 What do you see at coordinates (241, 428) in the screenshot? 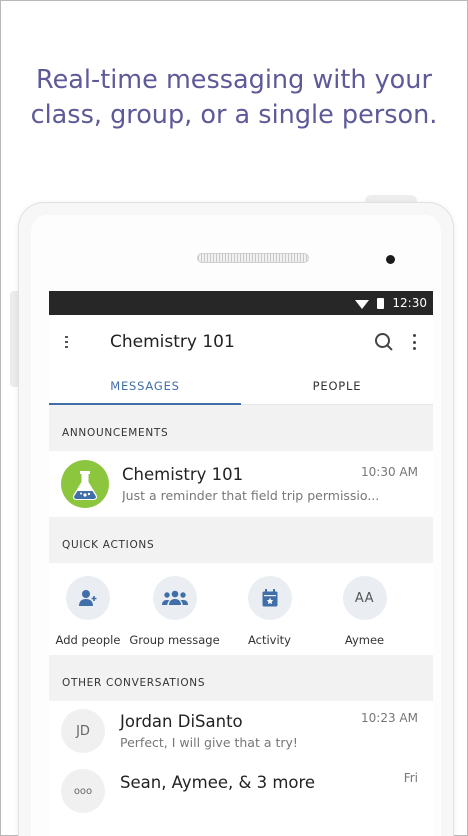
I see `announcements-header: ANNOUNCEMENTS` at bounding box center [241, 428].